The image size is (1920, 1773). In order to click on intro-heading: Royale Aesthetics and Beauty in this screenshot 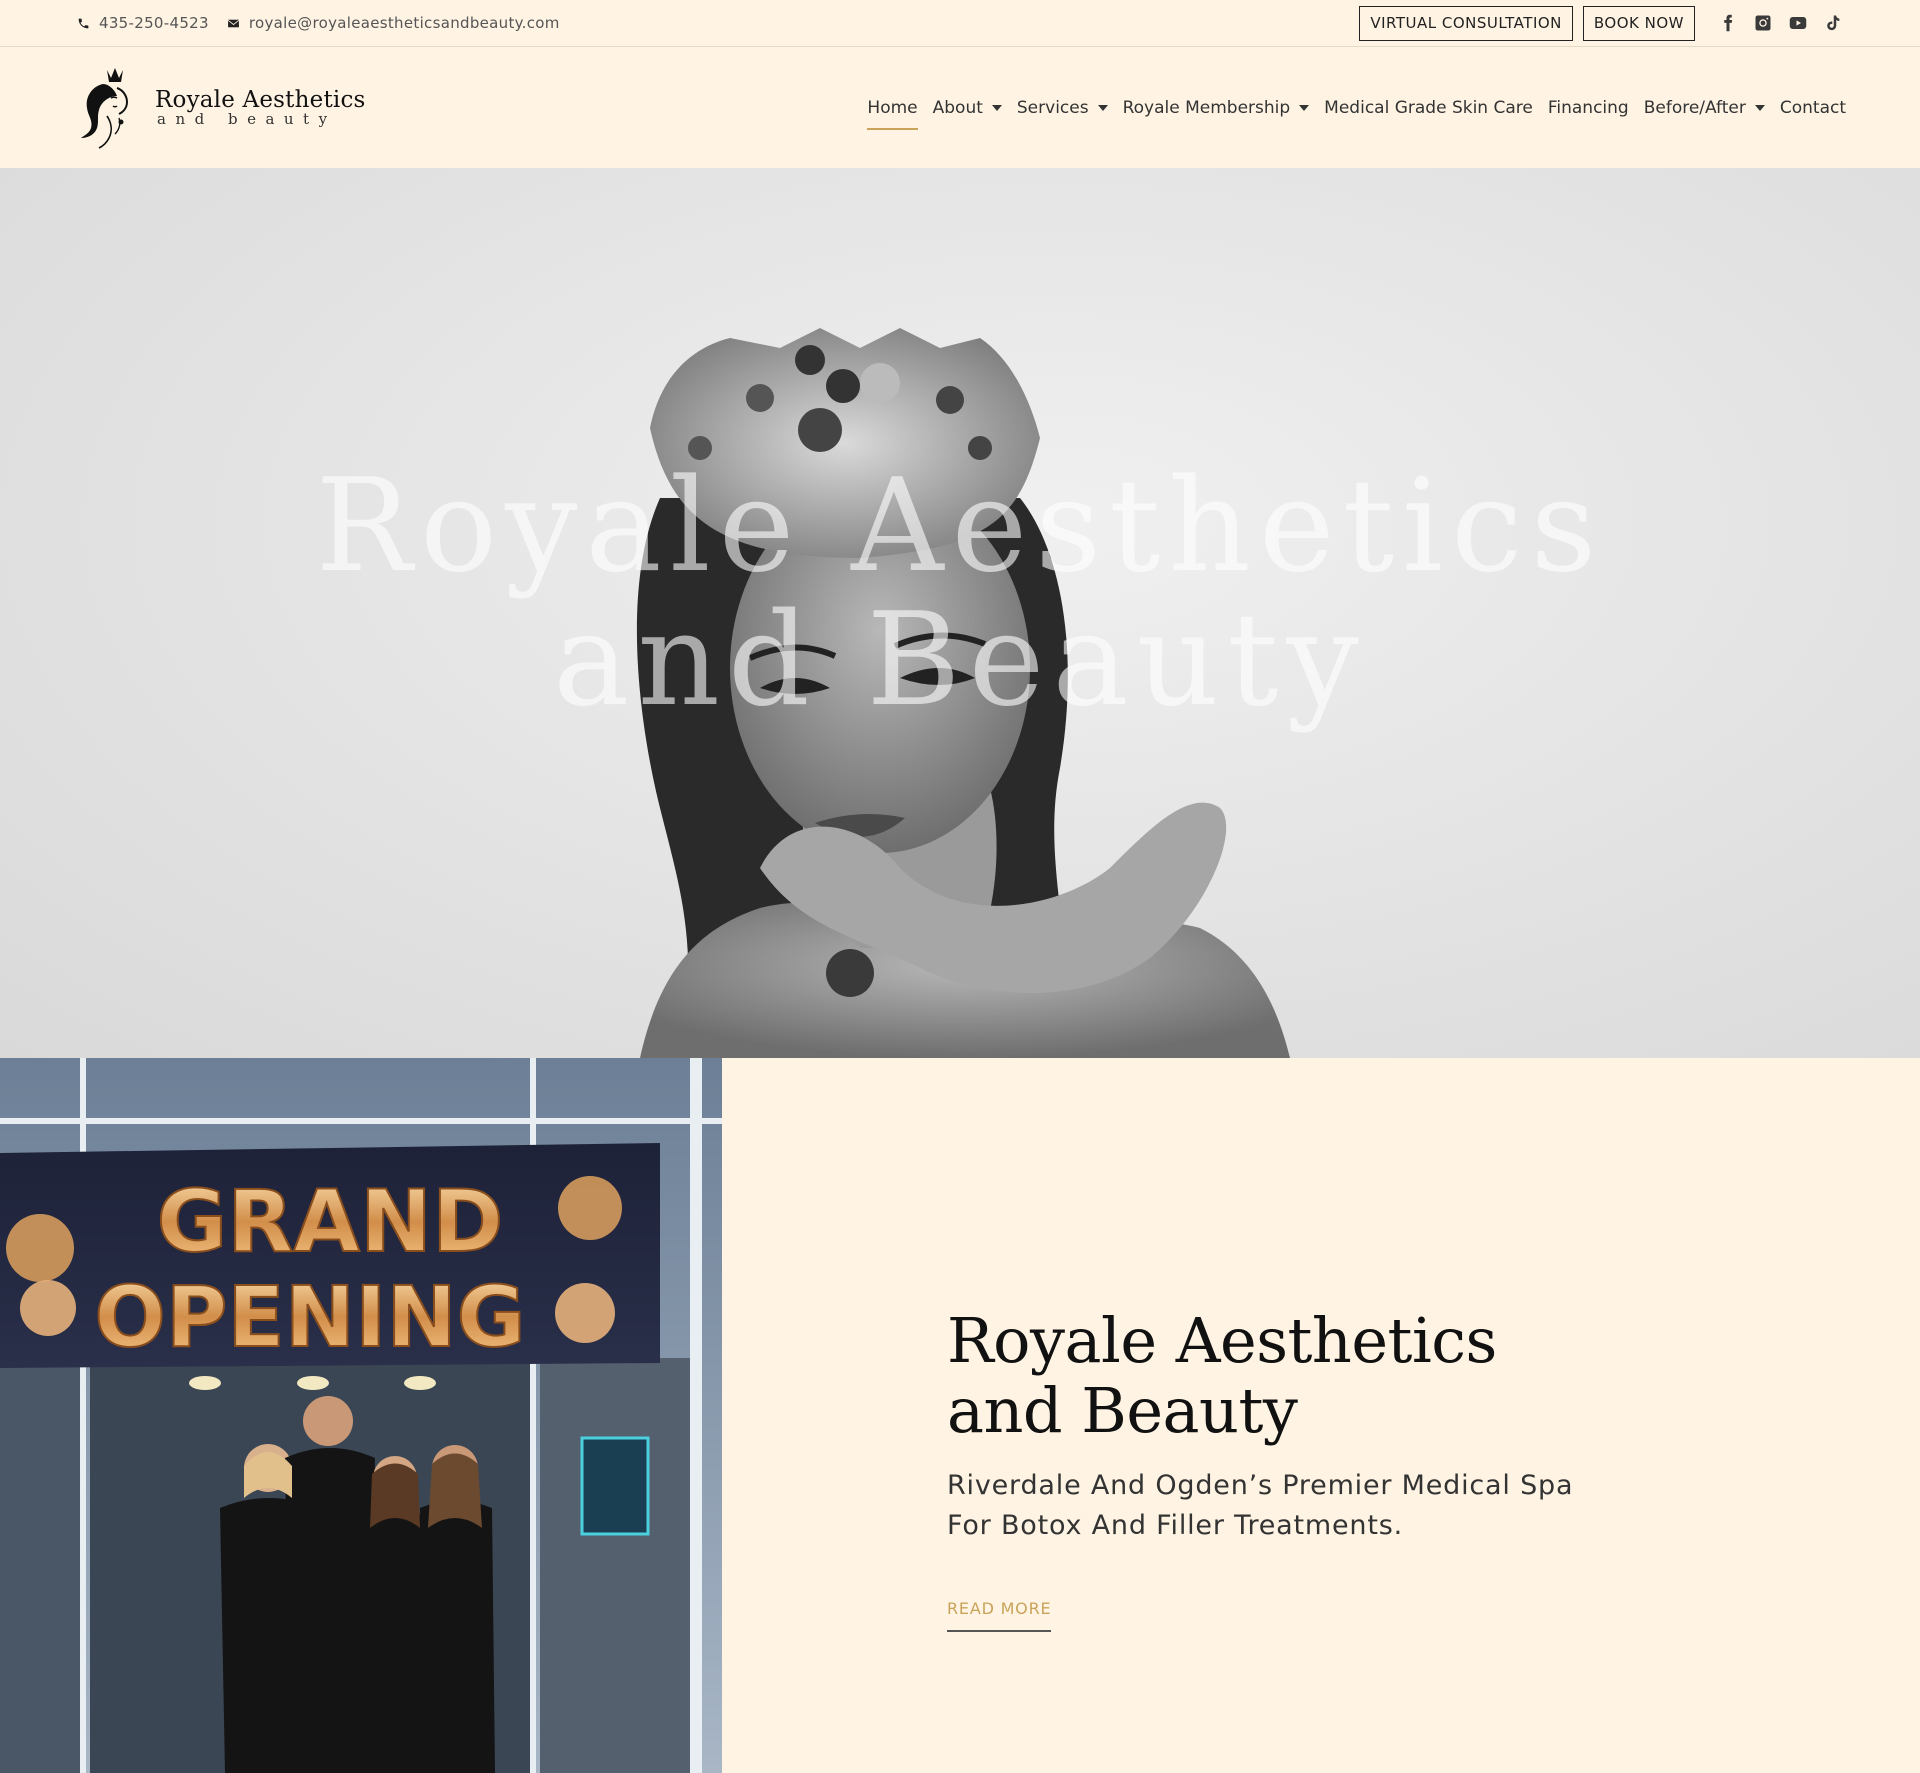, I will do `click(1267, 1376)`.